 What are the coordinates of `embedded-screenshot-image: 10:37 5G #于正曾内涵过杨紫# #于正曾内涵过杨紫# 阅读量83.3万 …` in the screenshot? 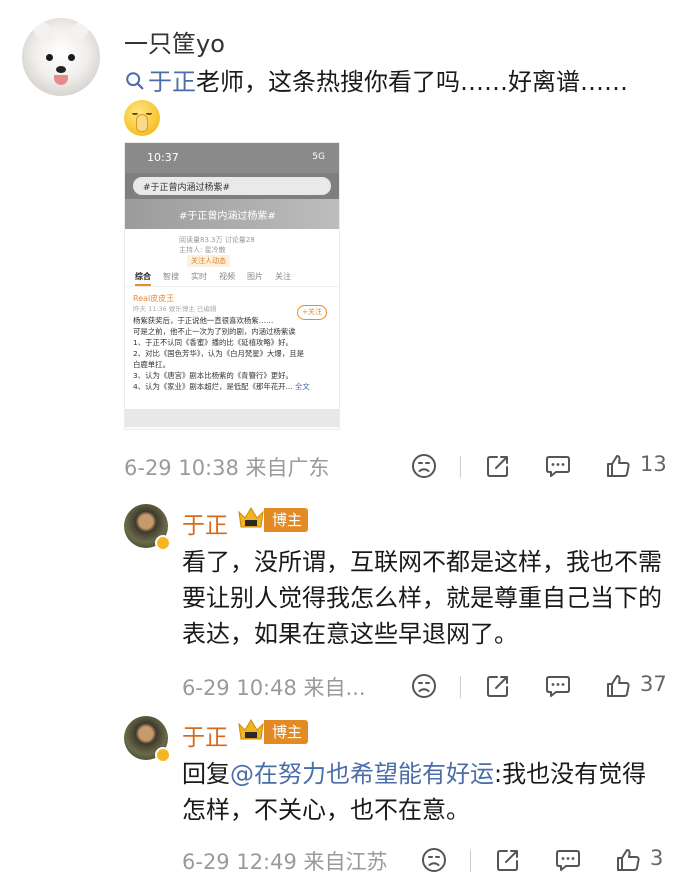 It's located at (232, 286).